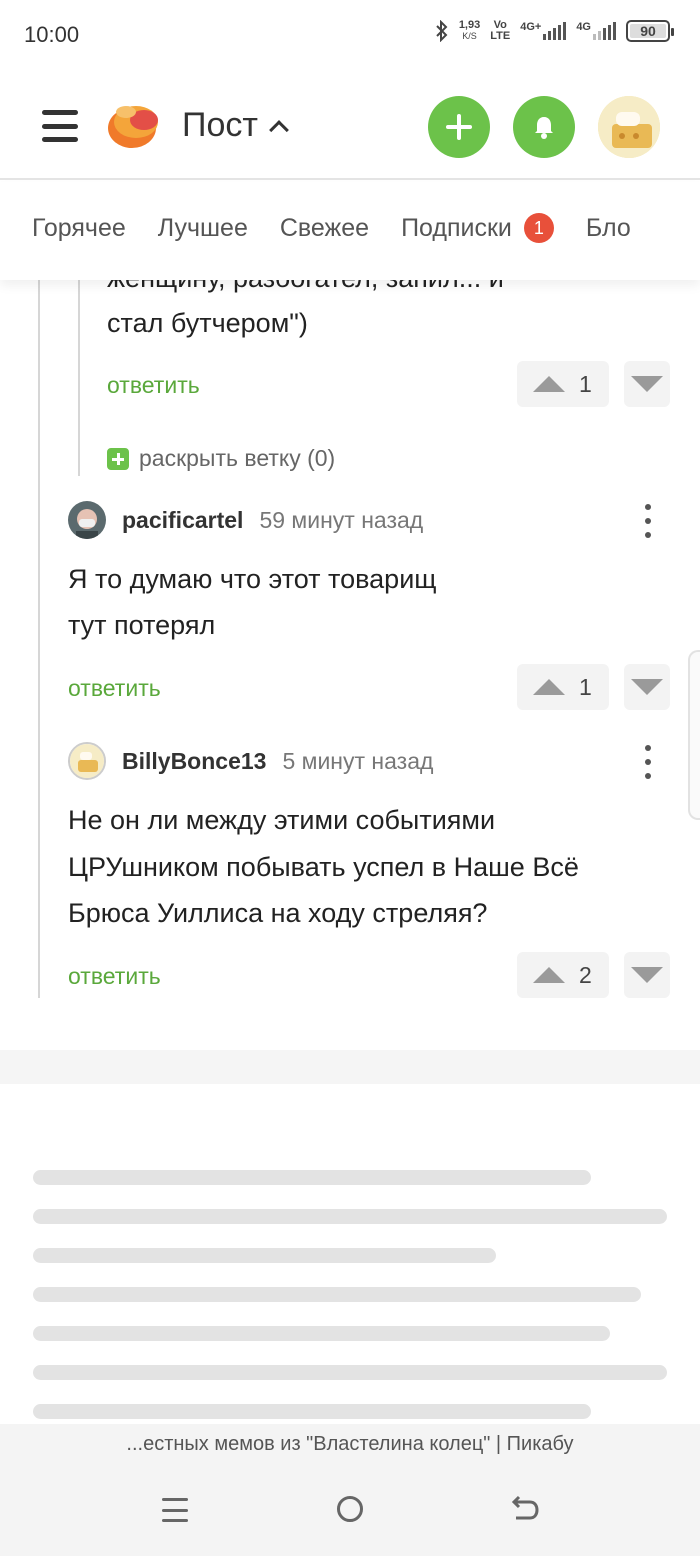  I want to click on user-avatar, so click(629, 127).